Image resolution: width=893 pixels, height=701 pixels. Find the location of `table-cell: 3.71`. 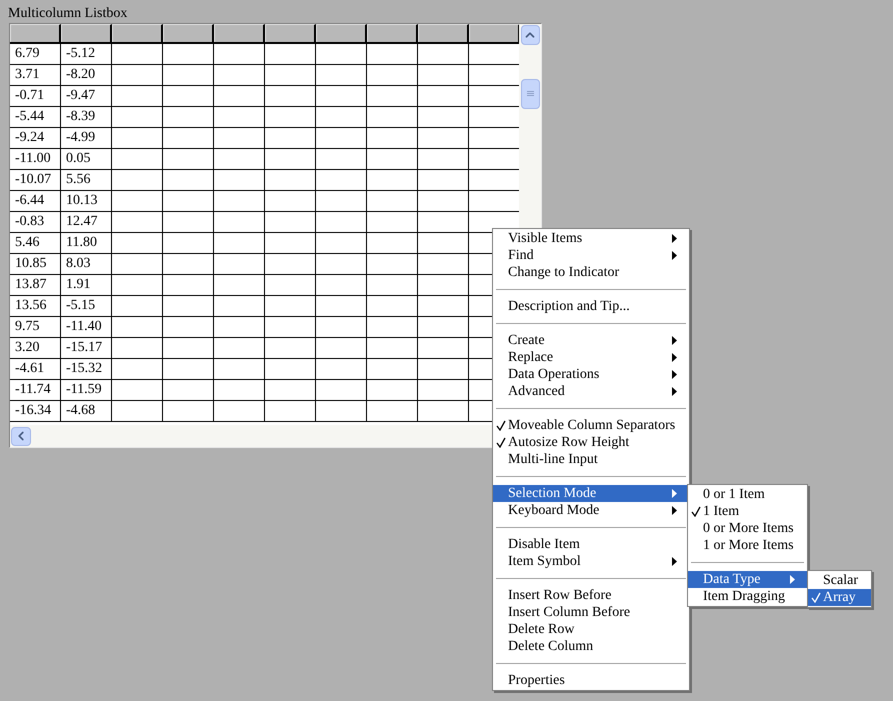

table-cell: 3.71 is located at coordinates (35, 75).